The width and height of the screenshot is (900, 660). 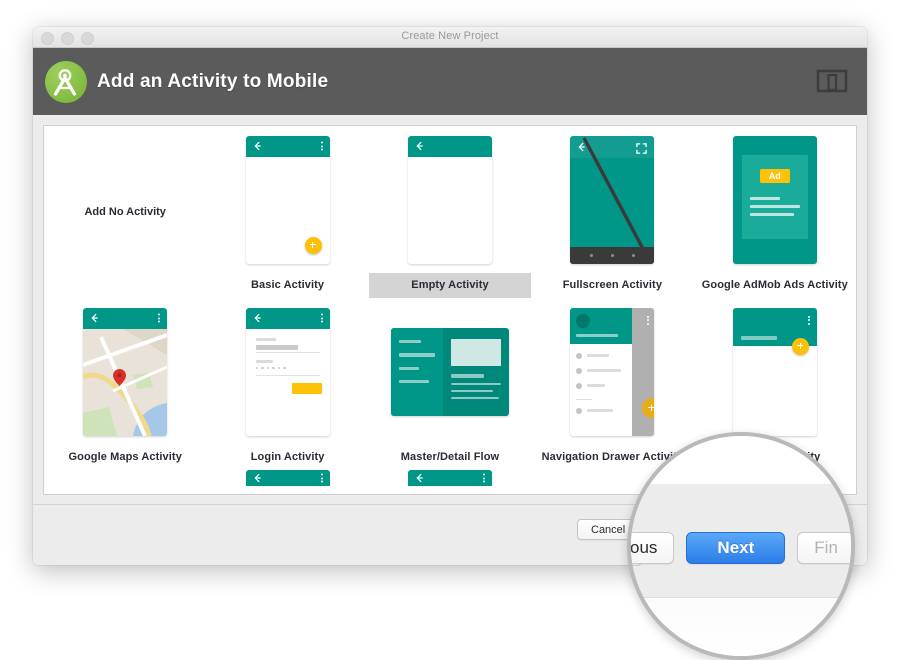 What do you see at coordinates (287, 457) in the screenshot?
I see `cell-label: Login Activity` at bounding box center [287, 457].